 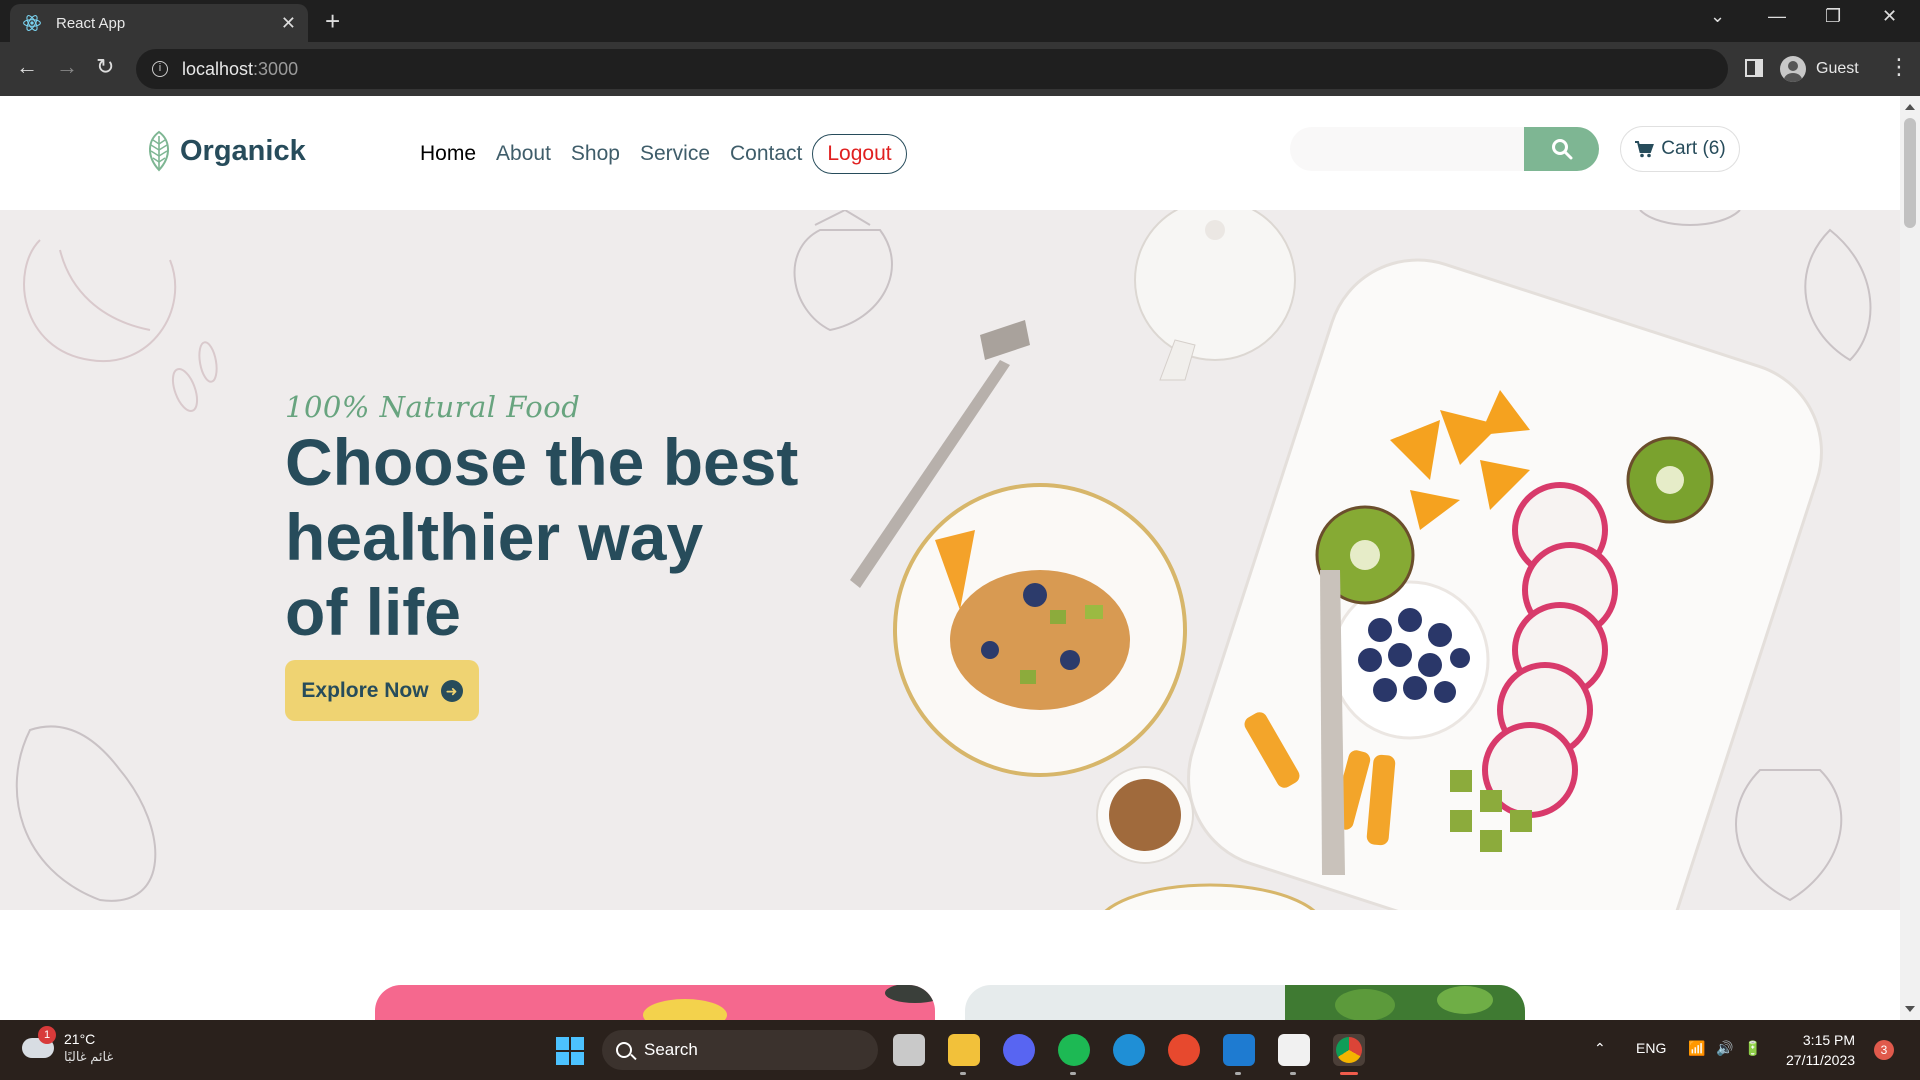 I want to click on hero-headline: Choose the best healthier way of life, so click(x=545, y=537).